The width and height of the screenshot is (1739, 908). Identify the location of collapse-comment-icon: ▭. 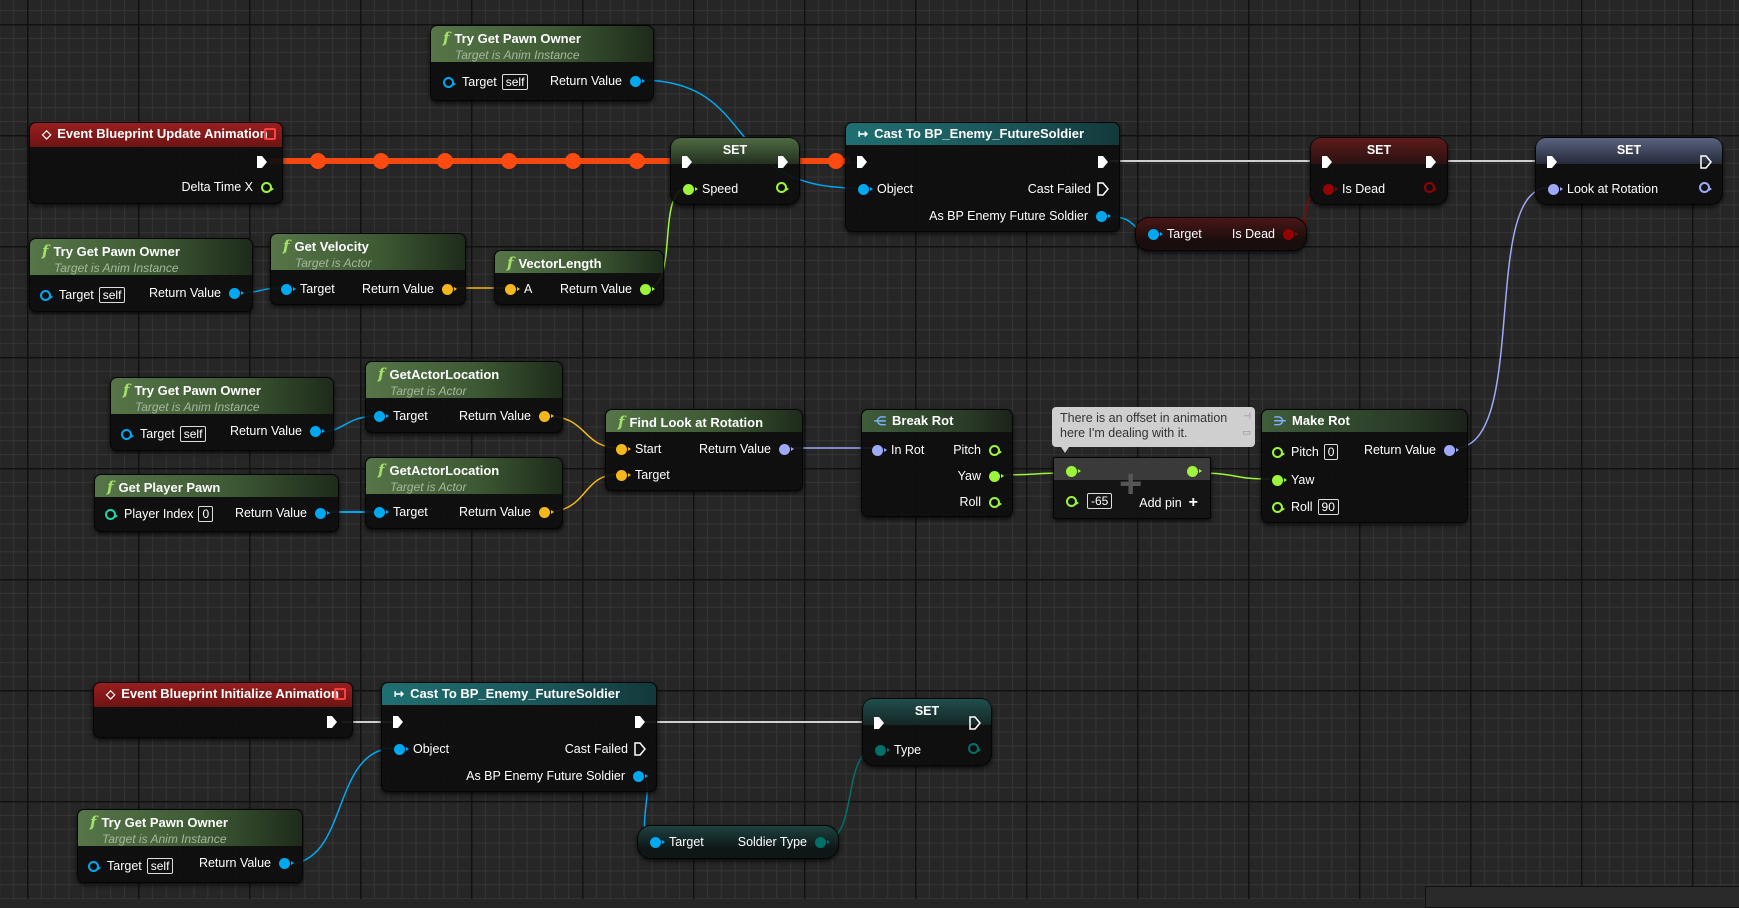
(1246, 432).